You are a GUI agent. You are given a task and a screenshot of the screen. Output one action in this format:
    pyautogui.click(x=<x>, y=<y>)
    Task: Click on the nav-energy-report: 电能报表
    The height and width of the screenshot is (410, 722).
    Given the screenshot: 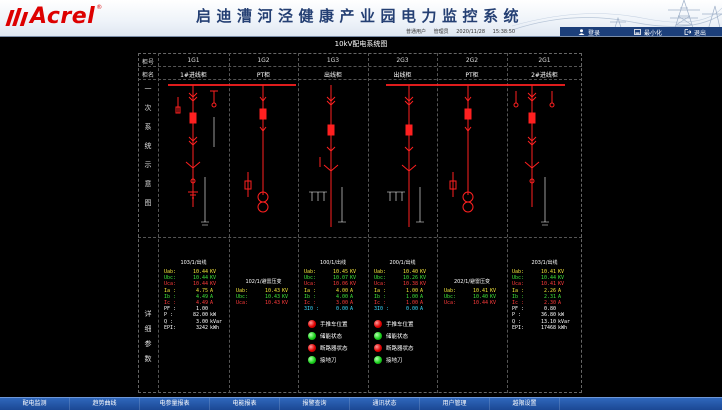 What is the action you would take?
    pyautogui.click(x=245, y=404)
    